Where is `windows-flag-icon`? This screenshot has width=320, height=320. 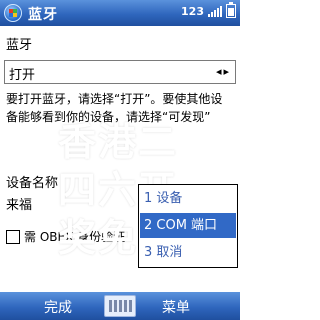 windows-flag-icon is located at coordinates (13, 13).